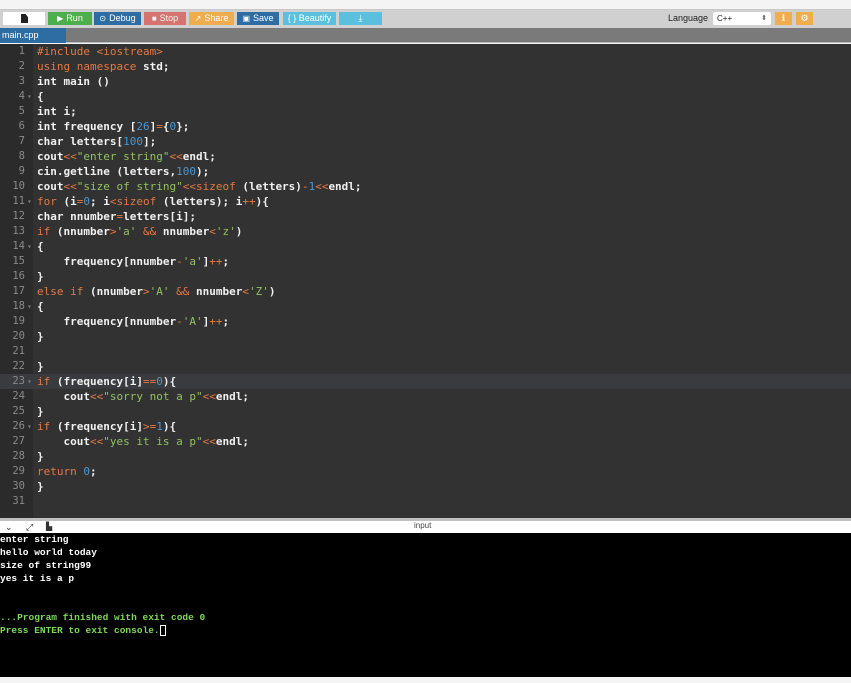  Describe the element at coordinates (107, 426) in the screenshot. I see `code-text: if (frequency[i]>=1){` at that location.